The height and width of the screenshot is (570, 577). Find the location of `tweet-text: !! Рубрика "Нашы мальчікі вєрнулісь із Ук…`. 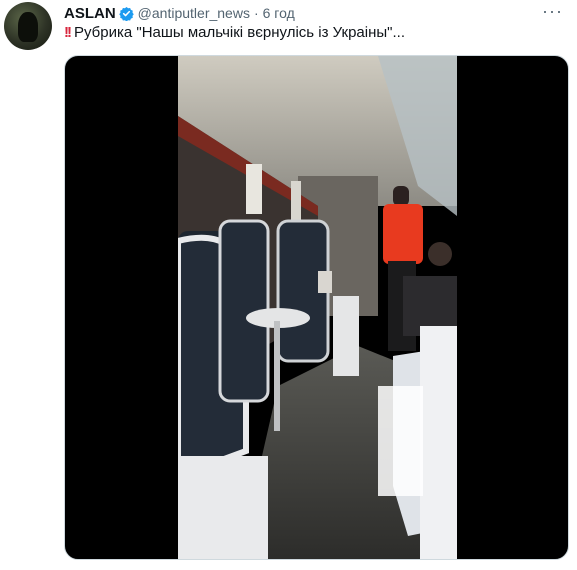

tweet-text: !! Рубрика "Нашы мальчікі вєрнулісь із Ук… is located at coordinates (234, 32).